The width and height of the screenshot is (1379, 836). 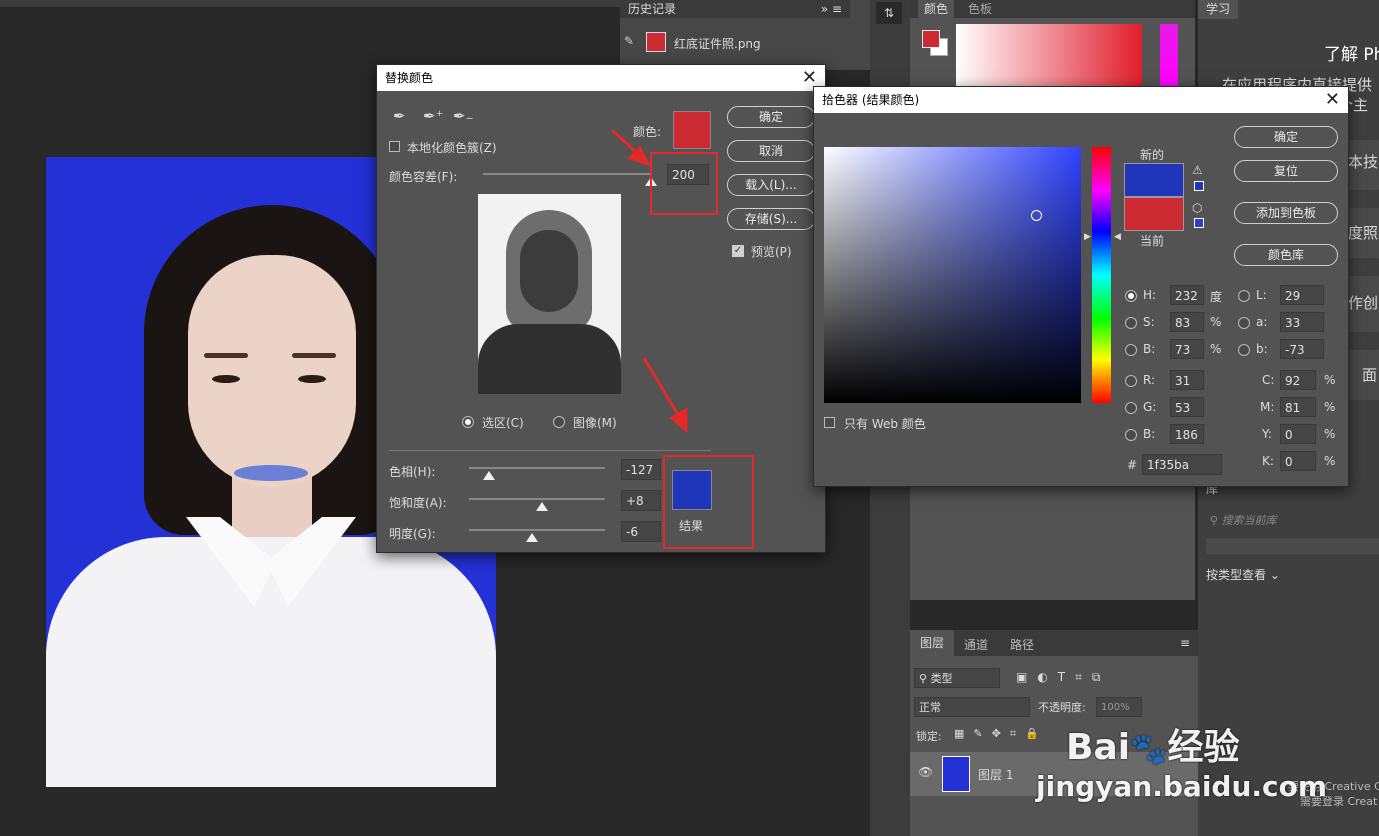 I want to click on tab-layers: 图层, so click(x=932, y=643).